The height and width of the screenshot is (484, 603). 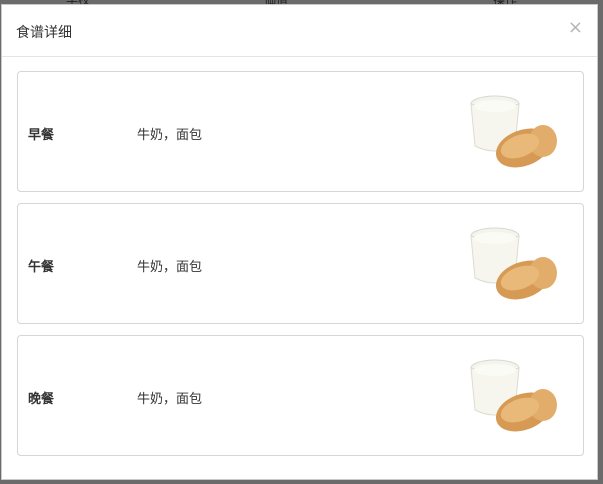 What do you see at coordinates (575, 28) in the screenshot?
I see `close-icon: ×` at bounding box center [575, 28].